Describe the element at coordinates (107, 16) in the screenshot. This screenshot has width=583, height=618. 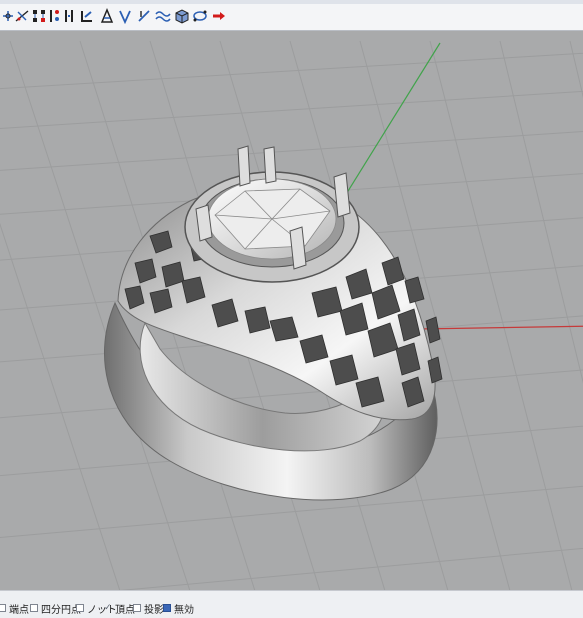
I see `trim-icon` at that location.